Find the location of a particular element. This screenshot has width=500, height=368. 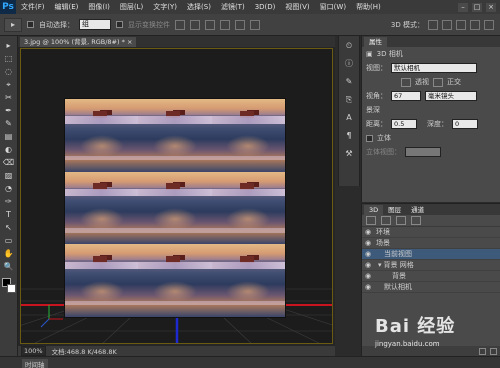

tool-presets-panel-icon: ⚒ is located at coordinates (349, 154).